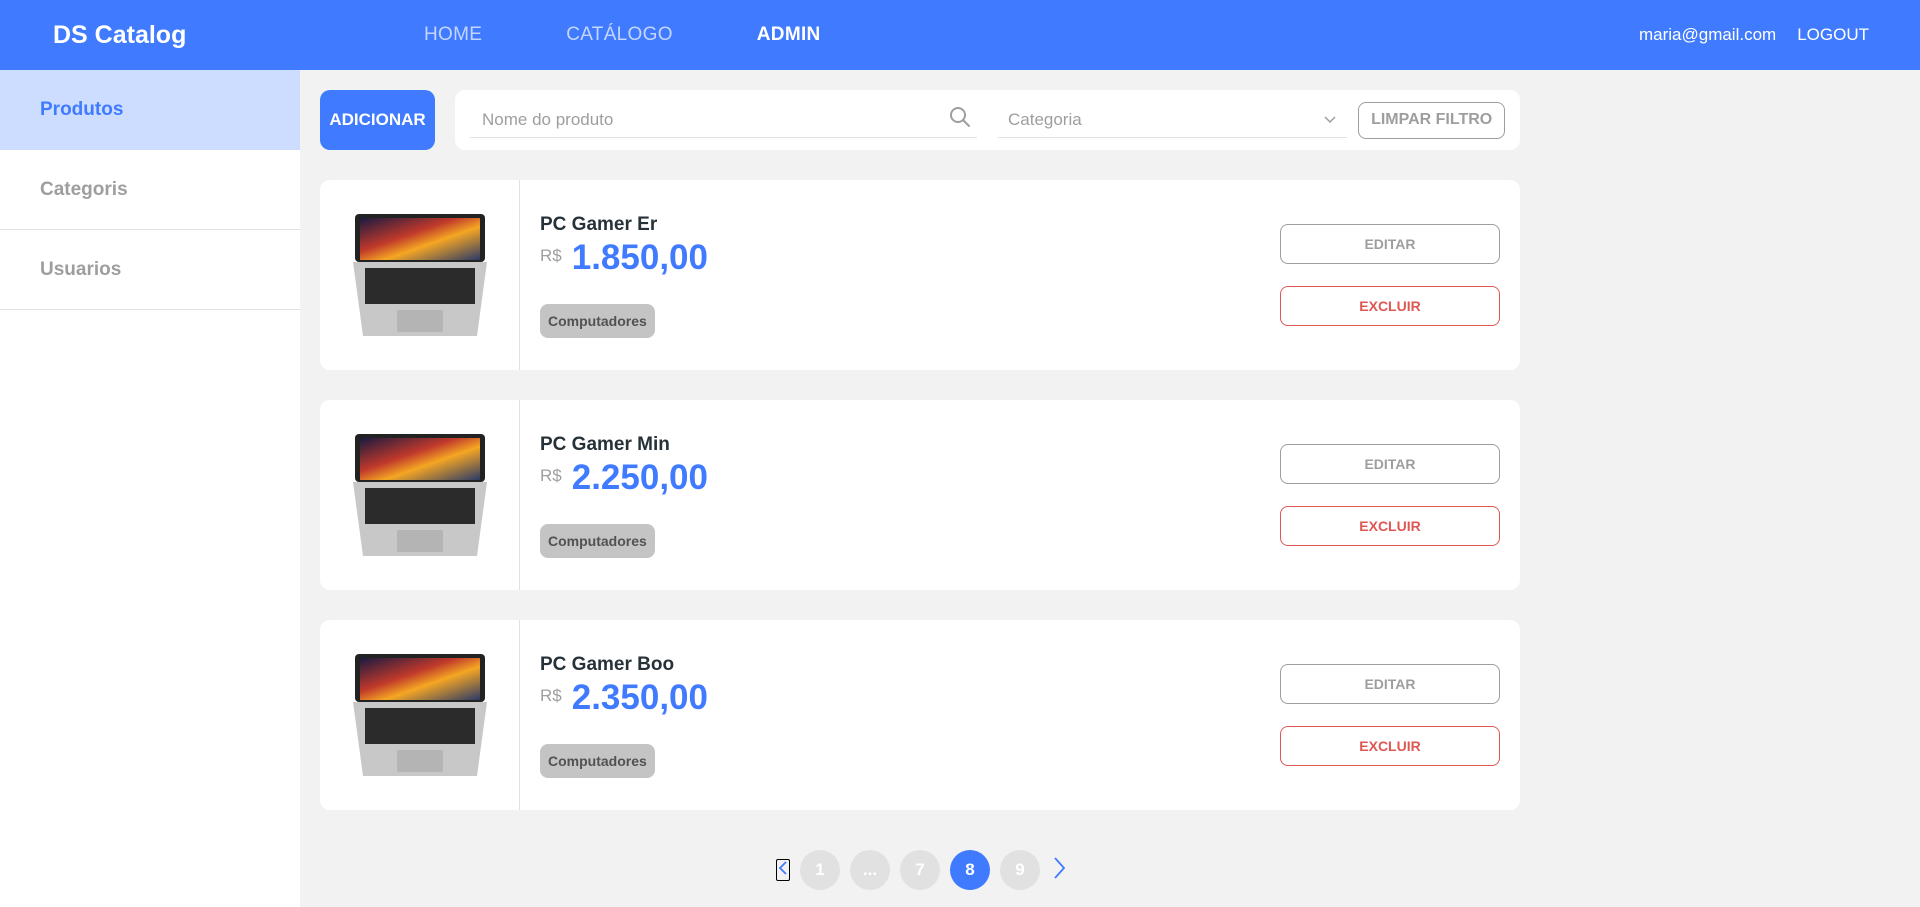 This screenshot has height=907, width=1920. Describe the element at coordinates (1833, 35) in the screenshot. I see `logout-link: LOGOUT` at that location.